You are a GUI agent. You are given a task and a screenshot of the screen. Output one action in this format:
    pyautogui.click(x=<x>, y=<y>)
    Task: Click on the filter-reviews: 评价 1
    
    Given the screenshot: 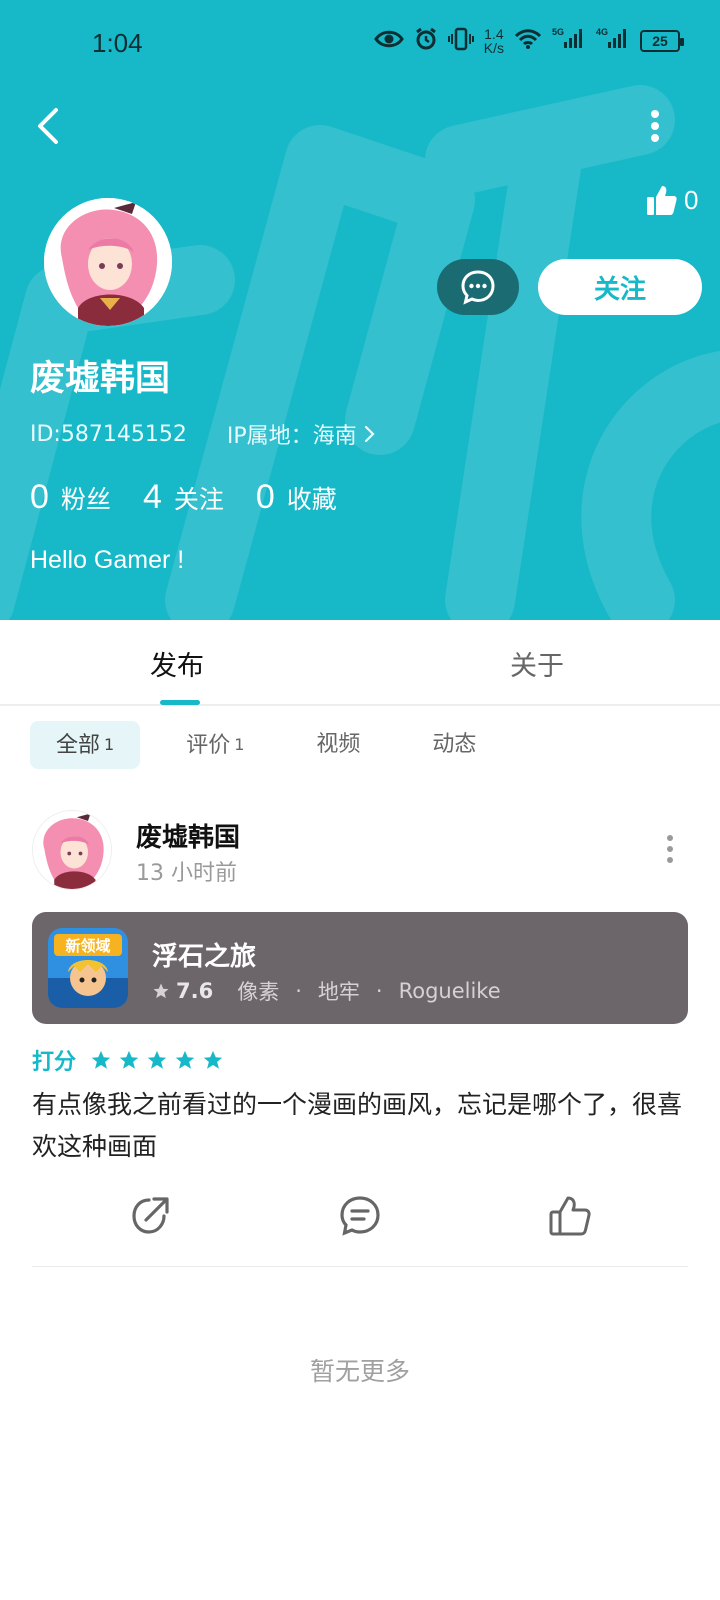 What is the action you would take?
    pyautogui.click(x=215, y=745)
    